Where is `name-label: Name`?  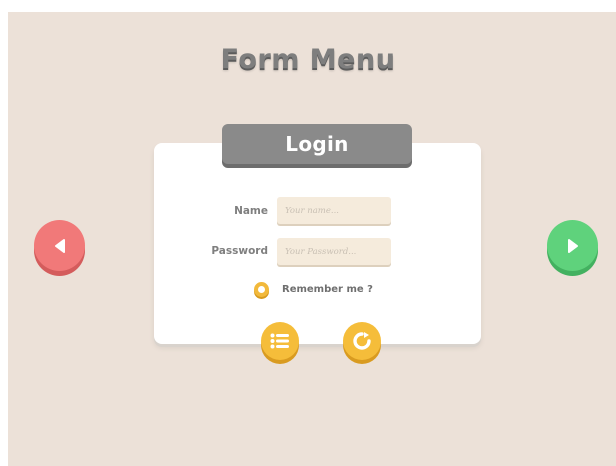 name-label: Name is located at coordinates (251, 211).